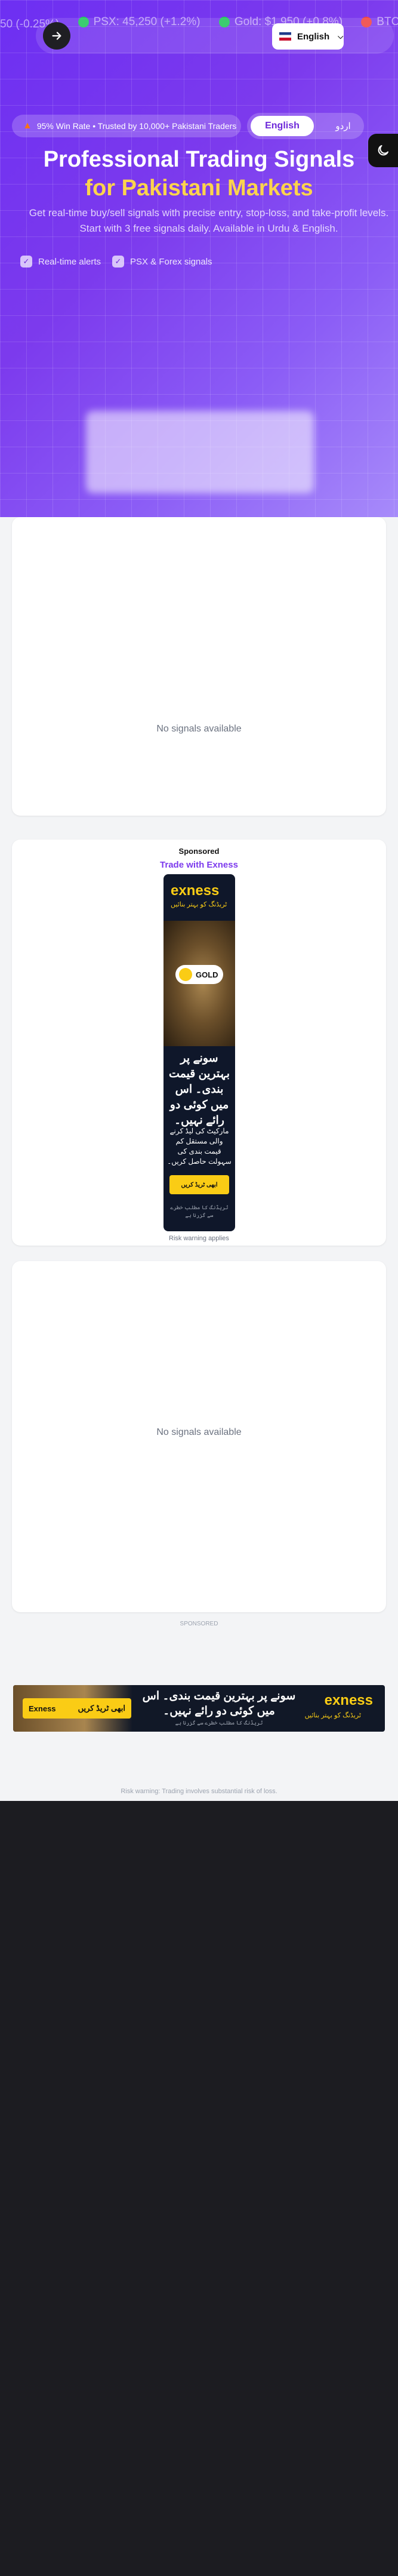  What do you see at coordinates (171, 261) in the screenshot?
I see `feature-label: PSX & Forex signals` at bounding box center [171, 261].